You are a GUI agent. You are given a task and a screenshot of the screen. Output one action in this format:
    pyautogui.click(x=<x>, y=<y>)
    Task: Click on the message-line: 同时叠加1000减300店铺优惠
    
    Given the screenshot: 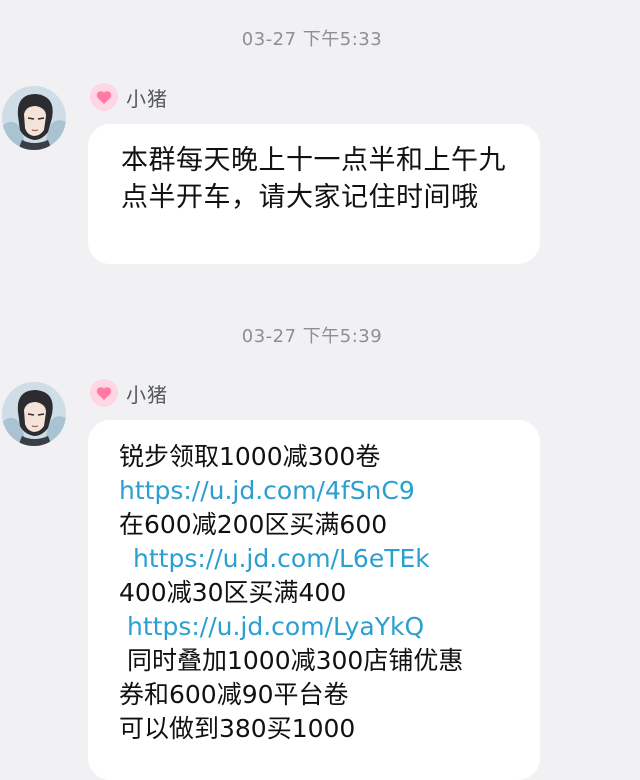 What is the action you would take?
    pyautogui.click(x=295, y=660)
    